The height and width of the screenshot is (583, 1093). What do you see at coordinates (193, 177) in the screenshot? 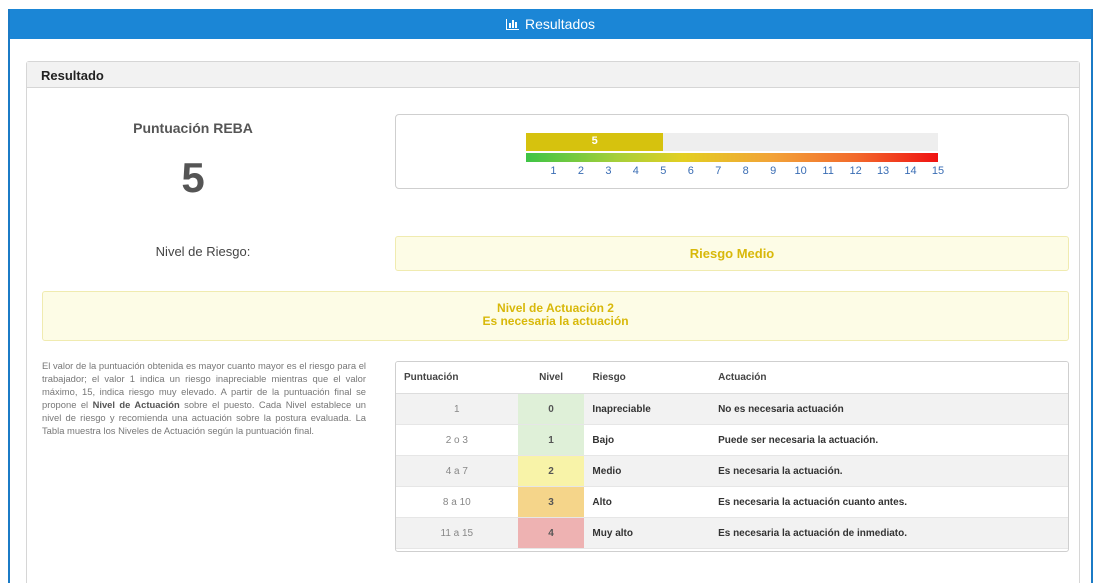
I see `score-value: 5` at bounding box center [193, 177].